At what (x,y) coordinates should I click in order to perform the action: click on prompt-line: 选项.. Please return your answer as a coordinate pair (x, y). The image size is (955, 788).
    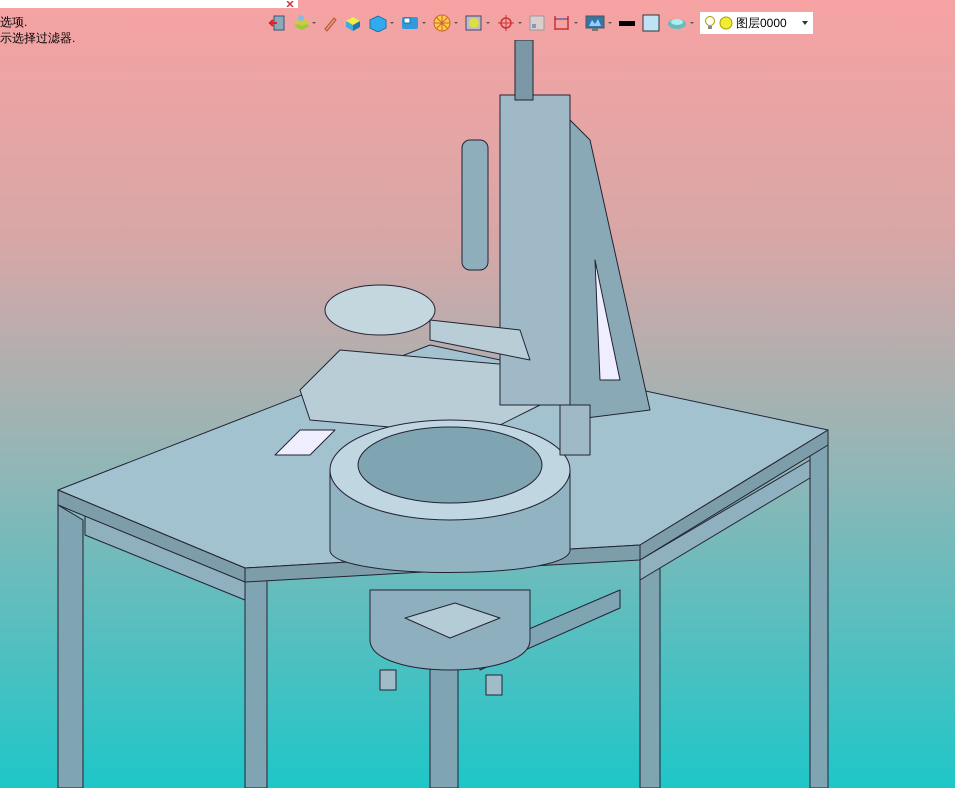
    Looking at the image, I should click on (14, 22).